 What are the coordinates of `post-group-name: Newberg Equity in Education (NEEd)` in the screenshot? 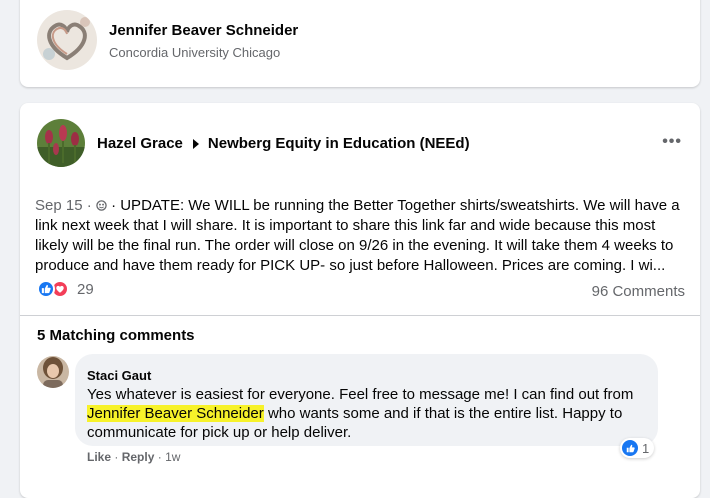 It's located at (339, 143).